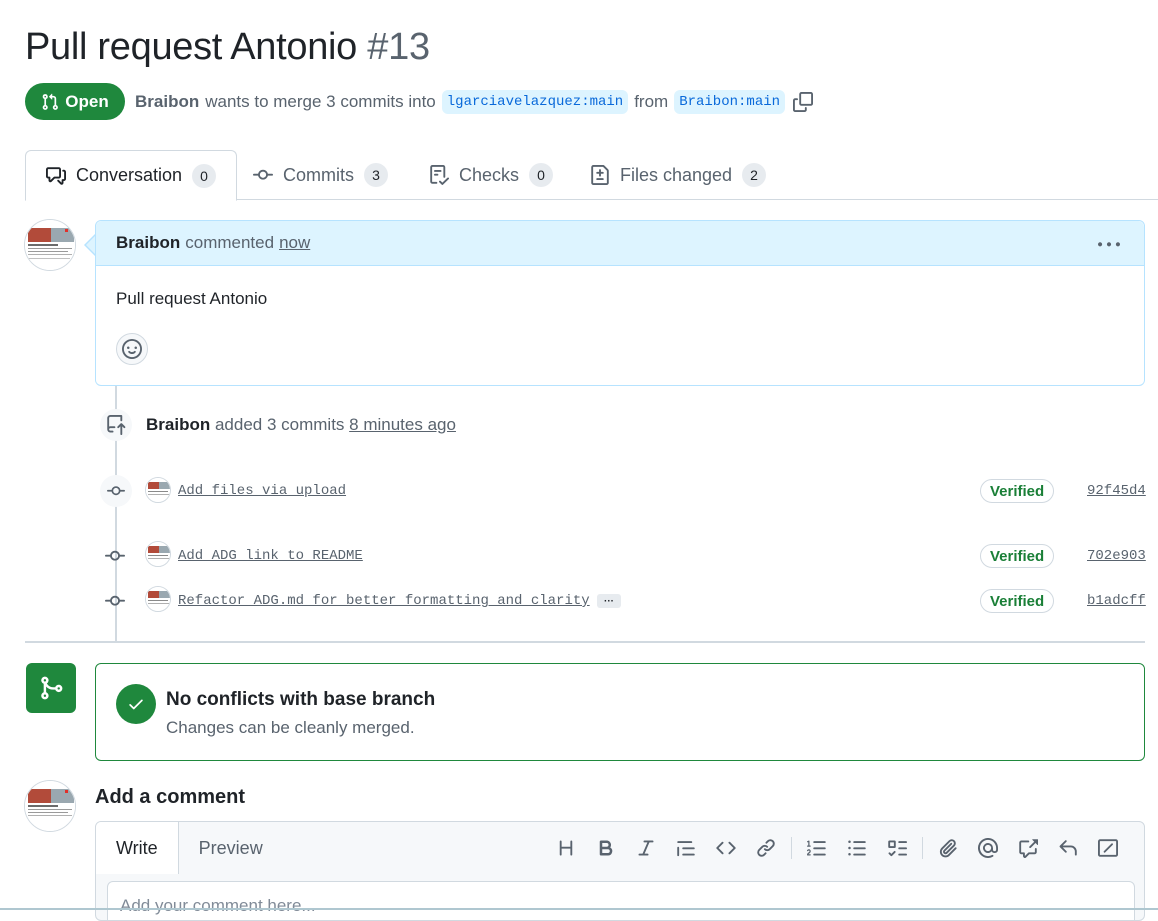  I want to click on copy-icon, so click(803, 102).